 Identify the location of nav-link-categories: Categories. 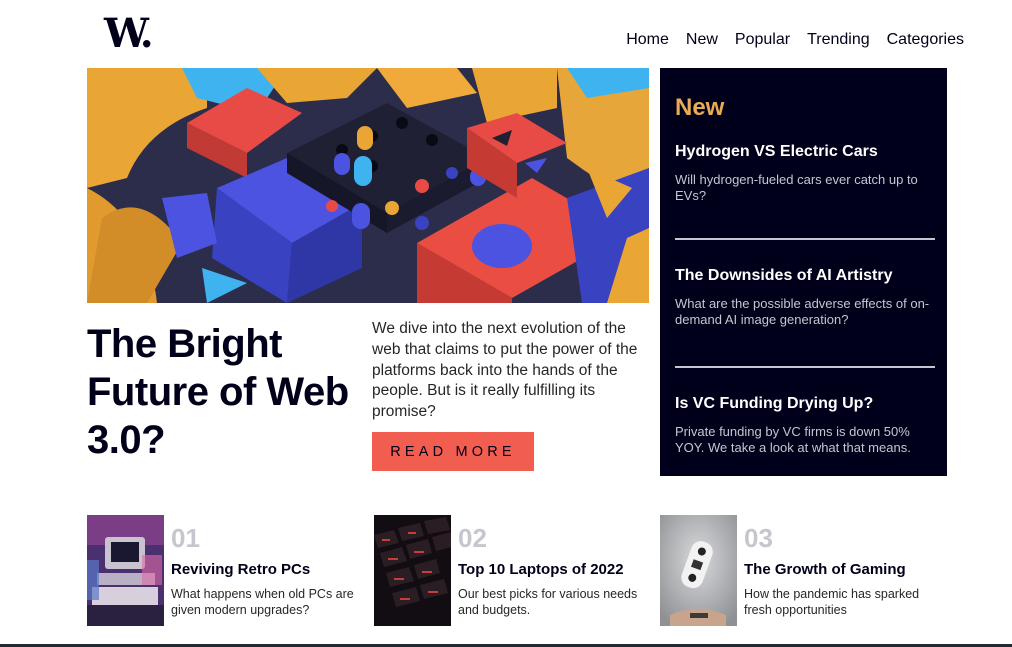
(925, 40).